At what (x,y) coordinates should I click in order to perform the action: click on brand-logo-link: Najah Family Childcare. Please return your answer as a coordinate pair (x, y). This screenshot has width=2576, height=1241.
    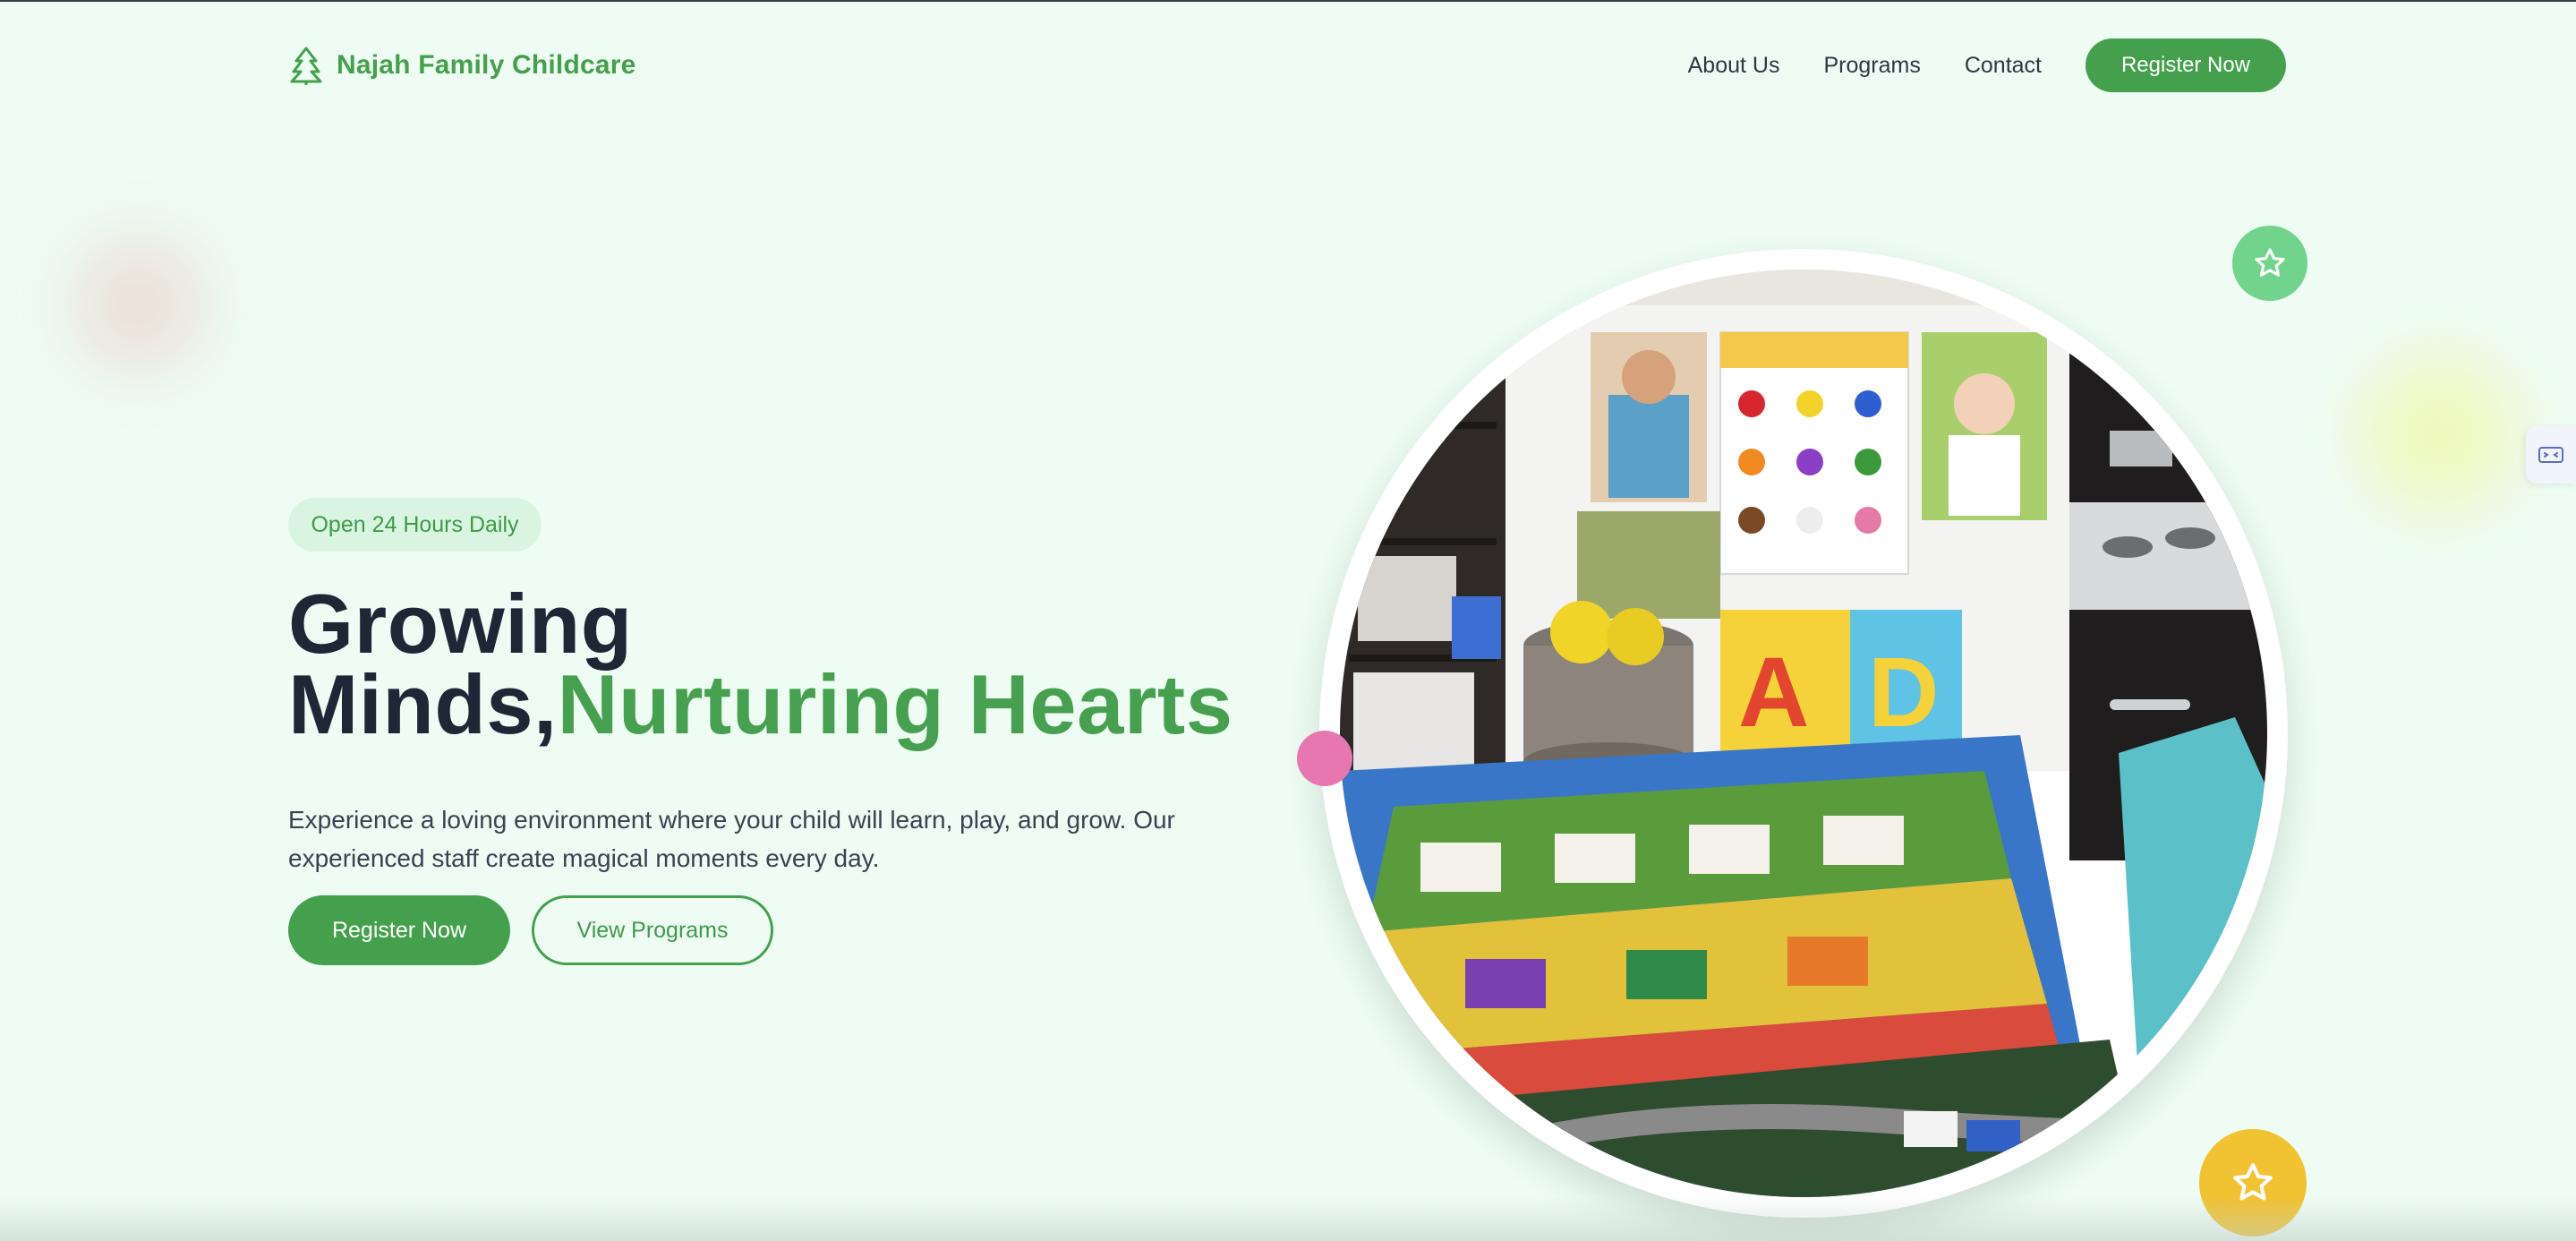
    Looking at the image, I should click on (462, 65).